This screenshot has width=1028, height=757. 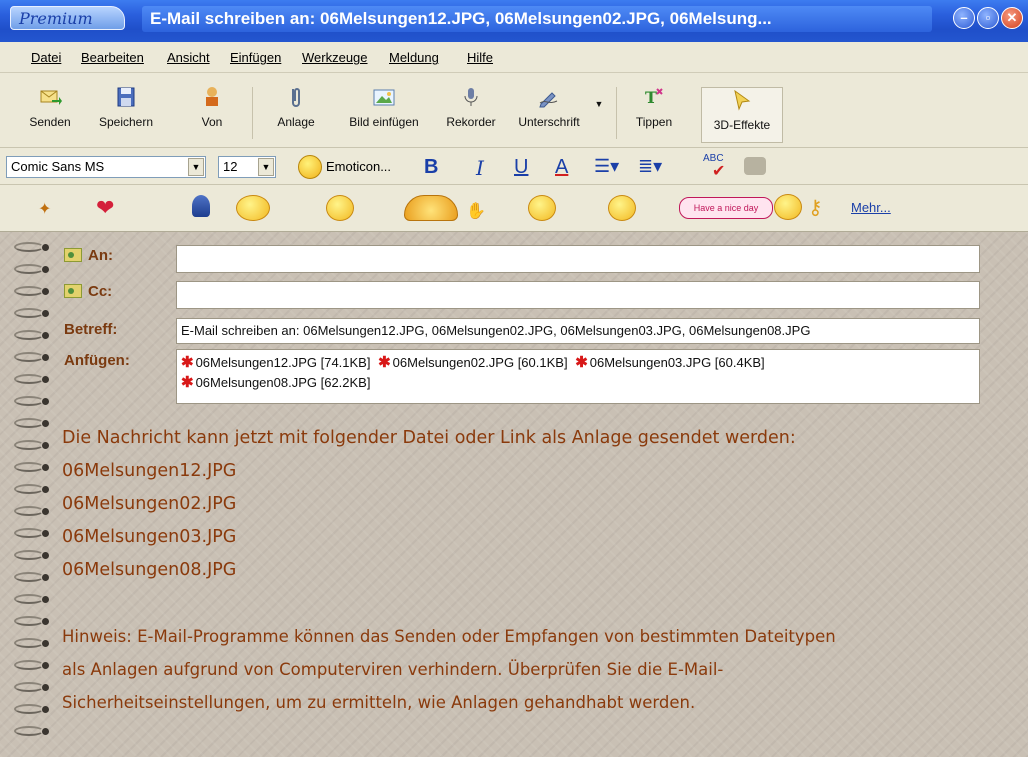 I want to click on stamp-icon, so click(x=755, y=166).